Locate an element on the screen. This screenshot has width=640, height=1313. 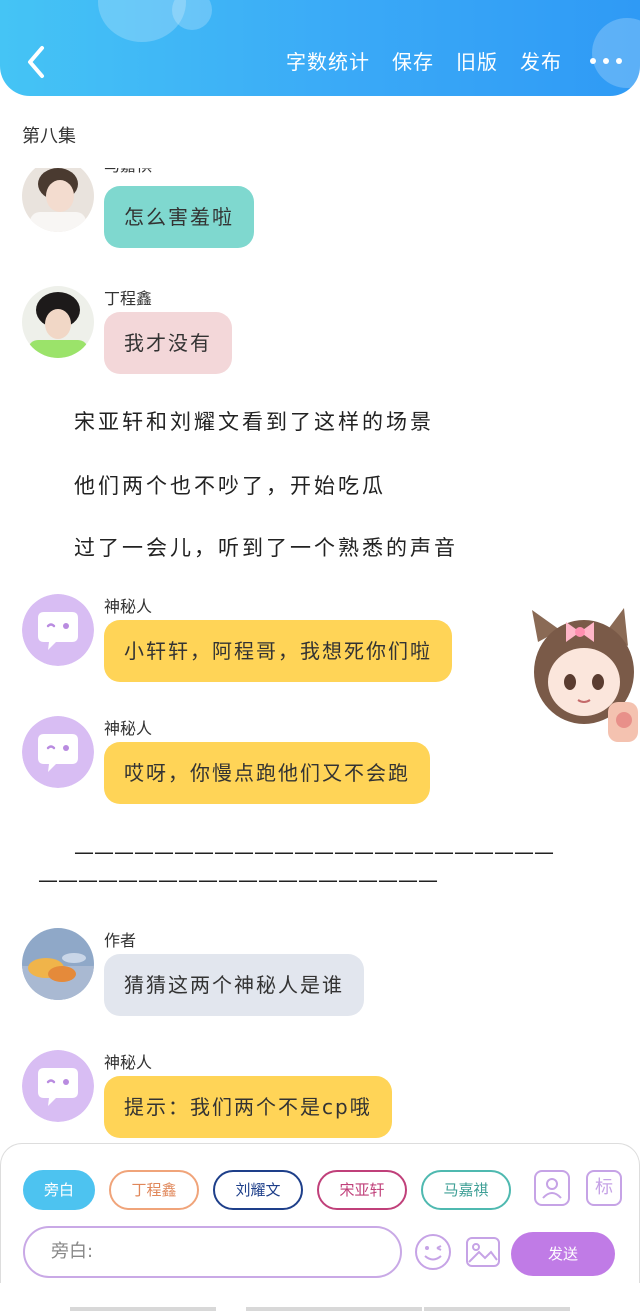
back-button is located at coordinates (36, 62).